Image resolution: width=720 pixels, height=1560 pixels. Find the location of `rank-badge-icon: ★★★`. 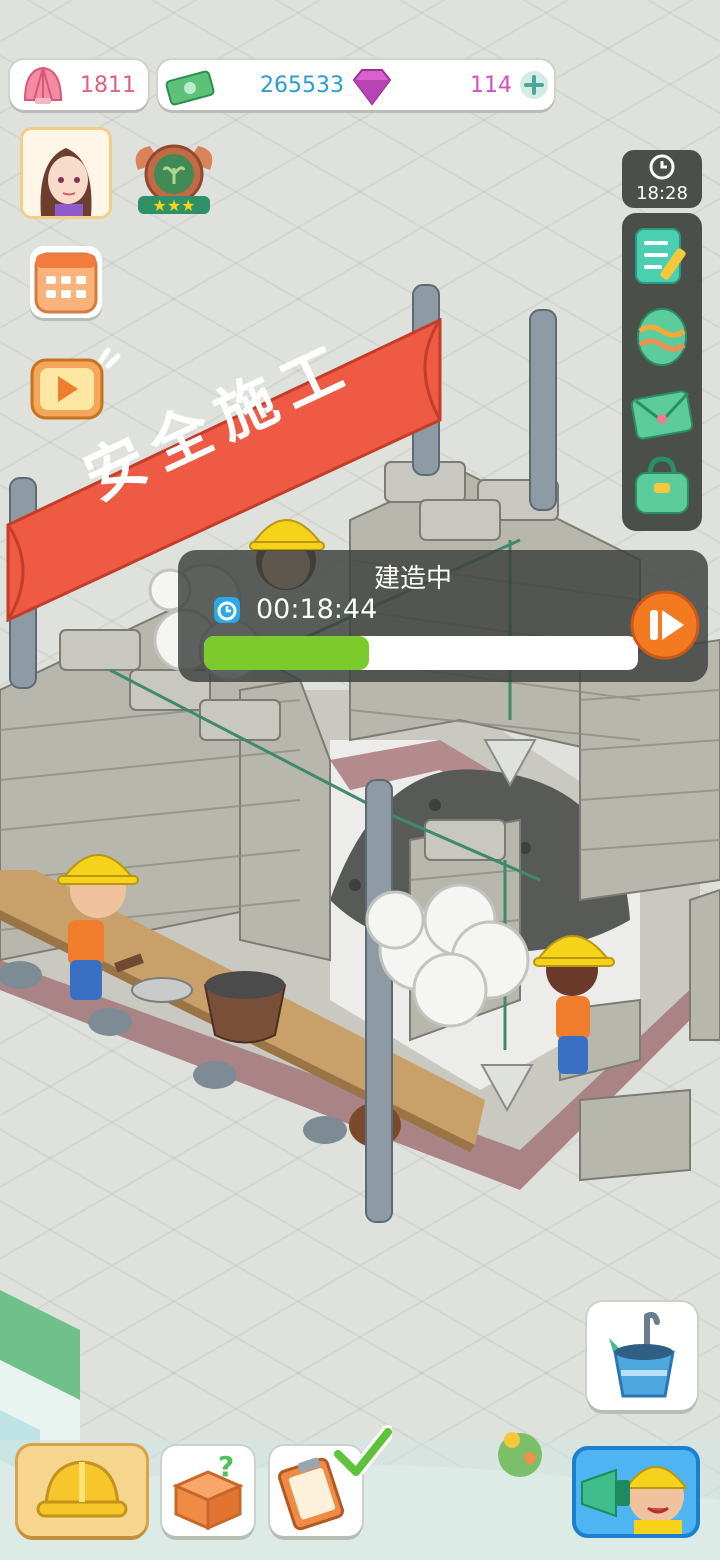

rank-badge-icon: ★★★ is located at coordinates (174, 180).